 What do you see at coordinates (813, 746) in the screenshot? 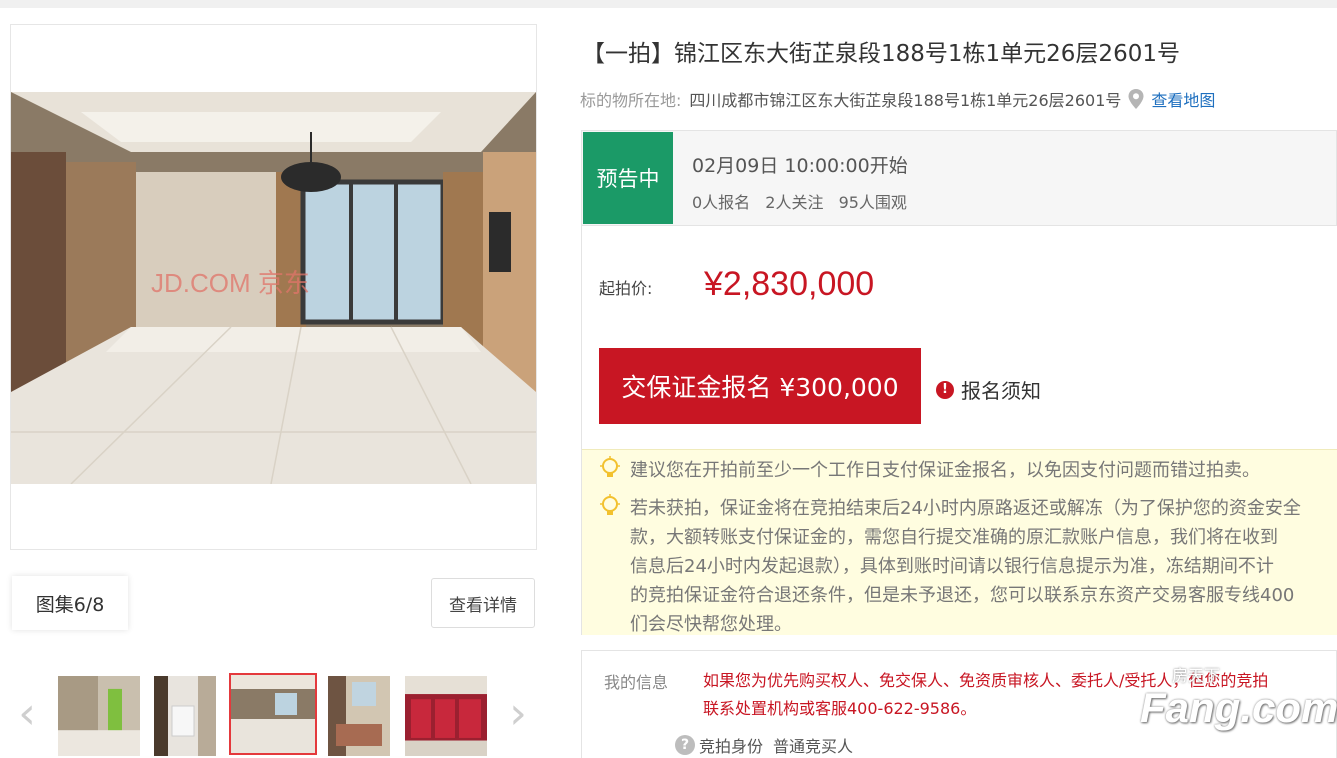
I see `identity-value: 普通竞买人` at bounding box center [813, 746].